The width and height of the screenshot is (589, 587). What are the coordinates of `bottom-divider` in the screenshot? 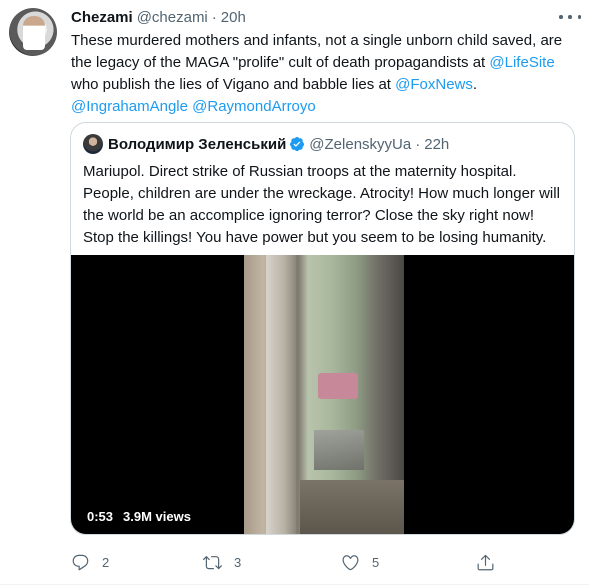 It's located at (294, 584).